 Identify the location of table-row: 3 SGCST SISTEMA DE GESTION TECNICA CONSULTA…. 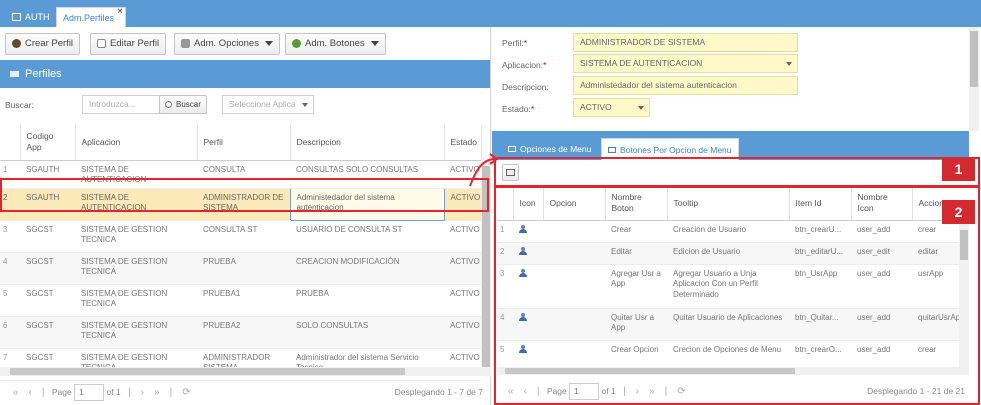
(240, 236).